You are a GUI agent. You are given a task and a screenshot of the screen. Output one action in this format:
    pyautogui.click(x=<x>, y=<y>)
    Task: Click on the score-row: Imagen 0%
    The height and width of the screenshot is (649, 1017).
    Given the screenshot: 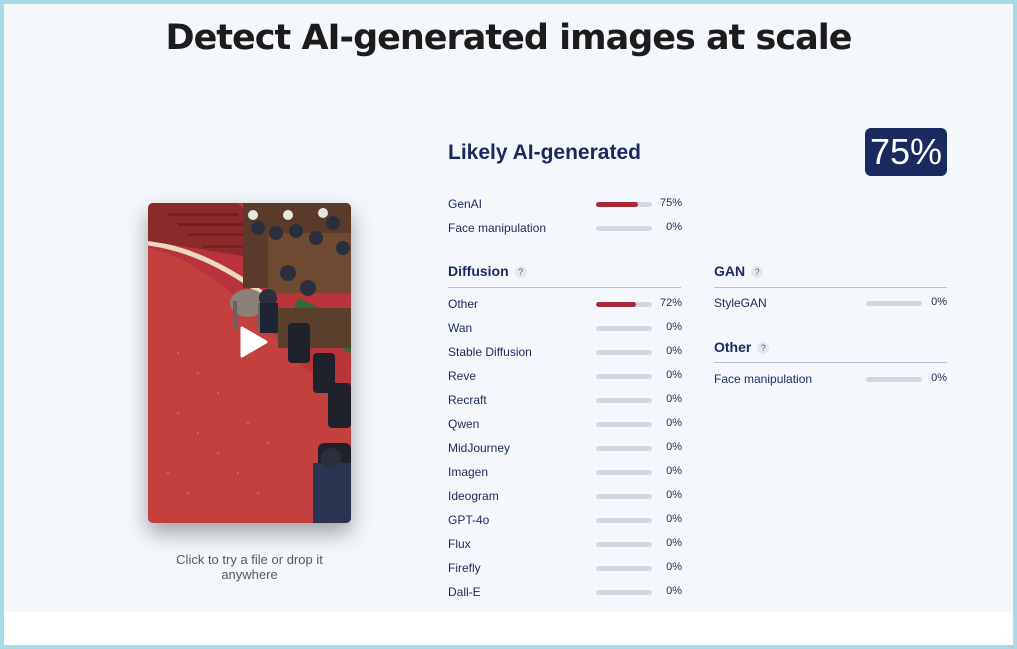 What is the action you would take?
    pyautogui.click(x=565, y=473)
    